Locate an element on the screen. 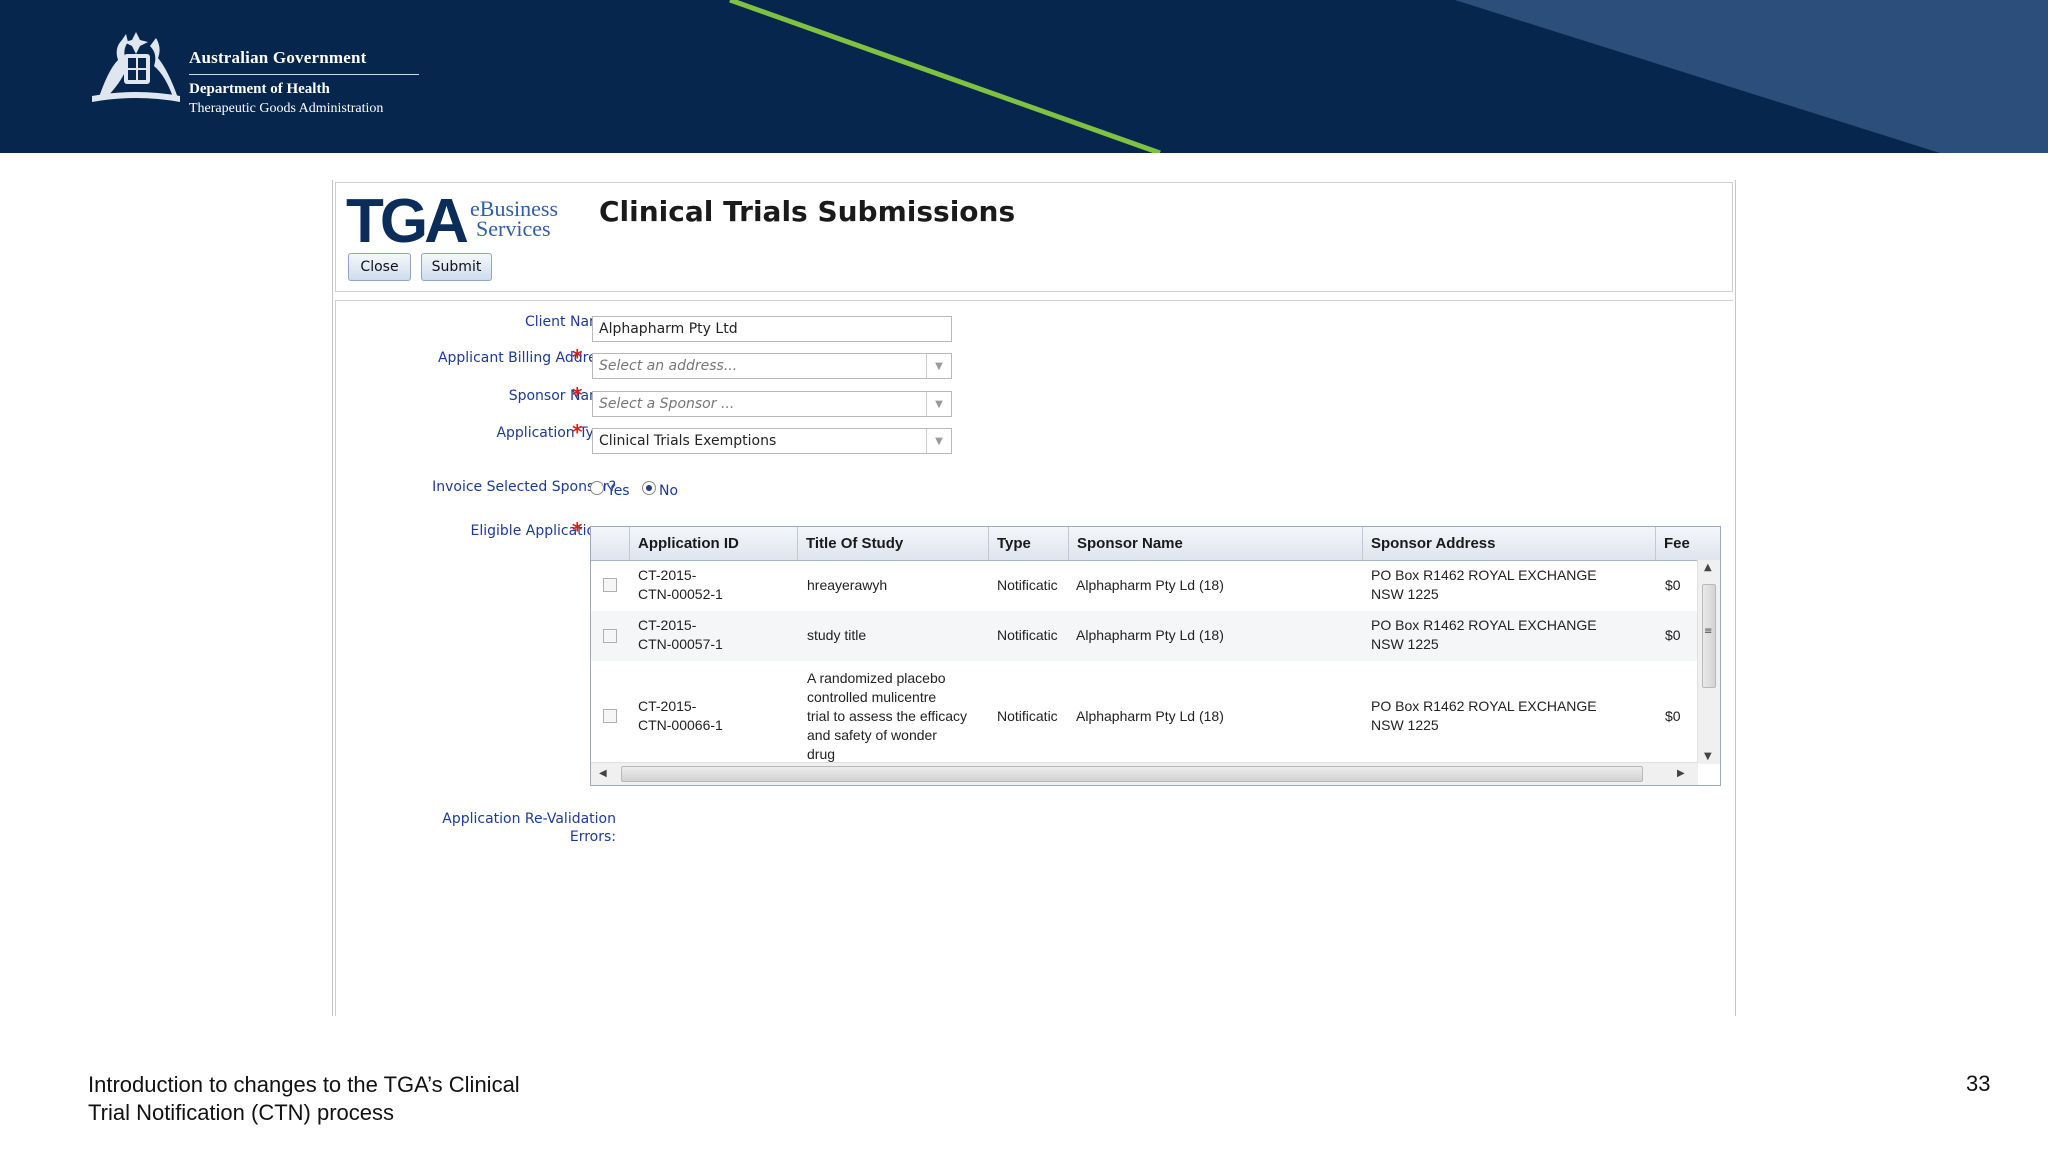 The width and height of the screenshot is (2048, 1153). column-type: Type is located at coordinates (1028, 543).